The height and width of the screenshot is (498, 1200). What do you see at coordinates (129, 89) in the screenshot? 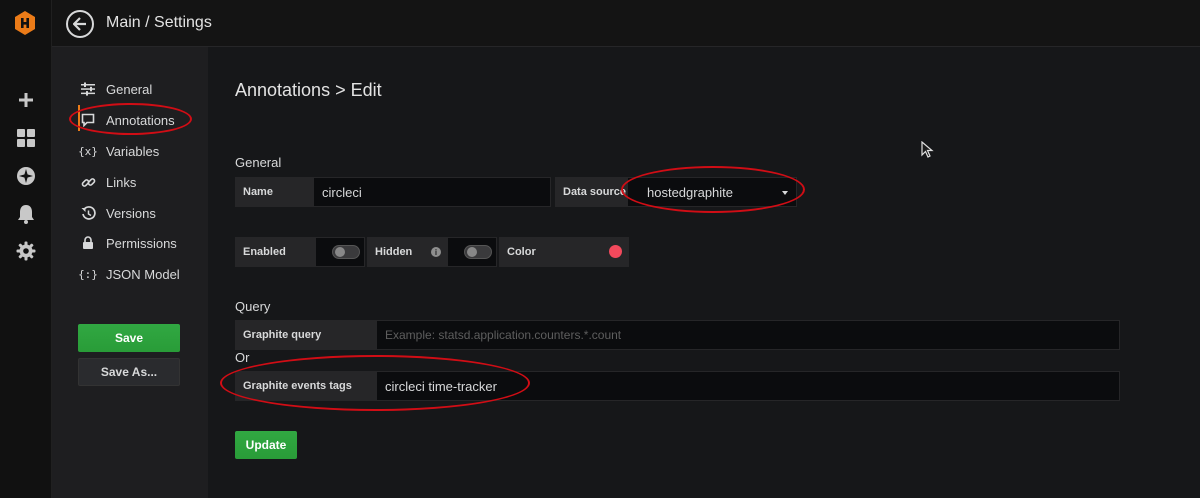
I see `settings-nav-label: General` at bounding box center [129, 89].